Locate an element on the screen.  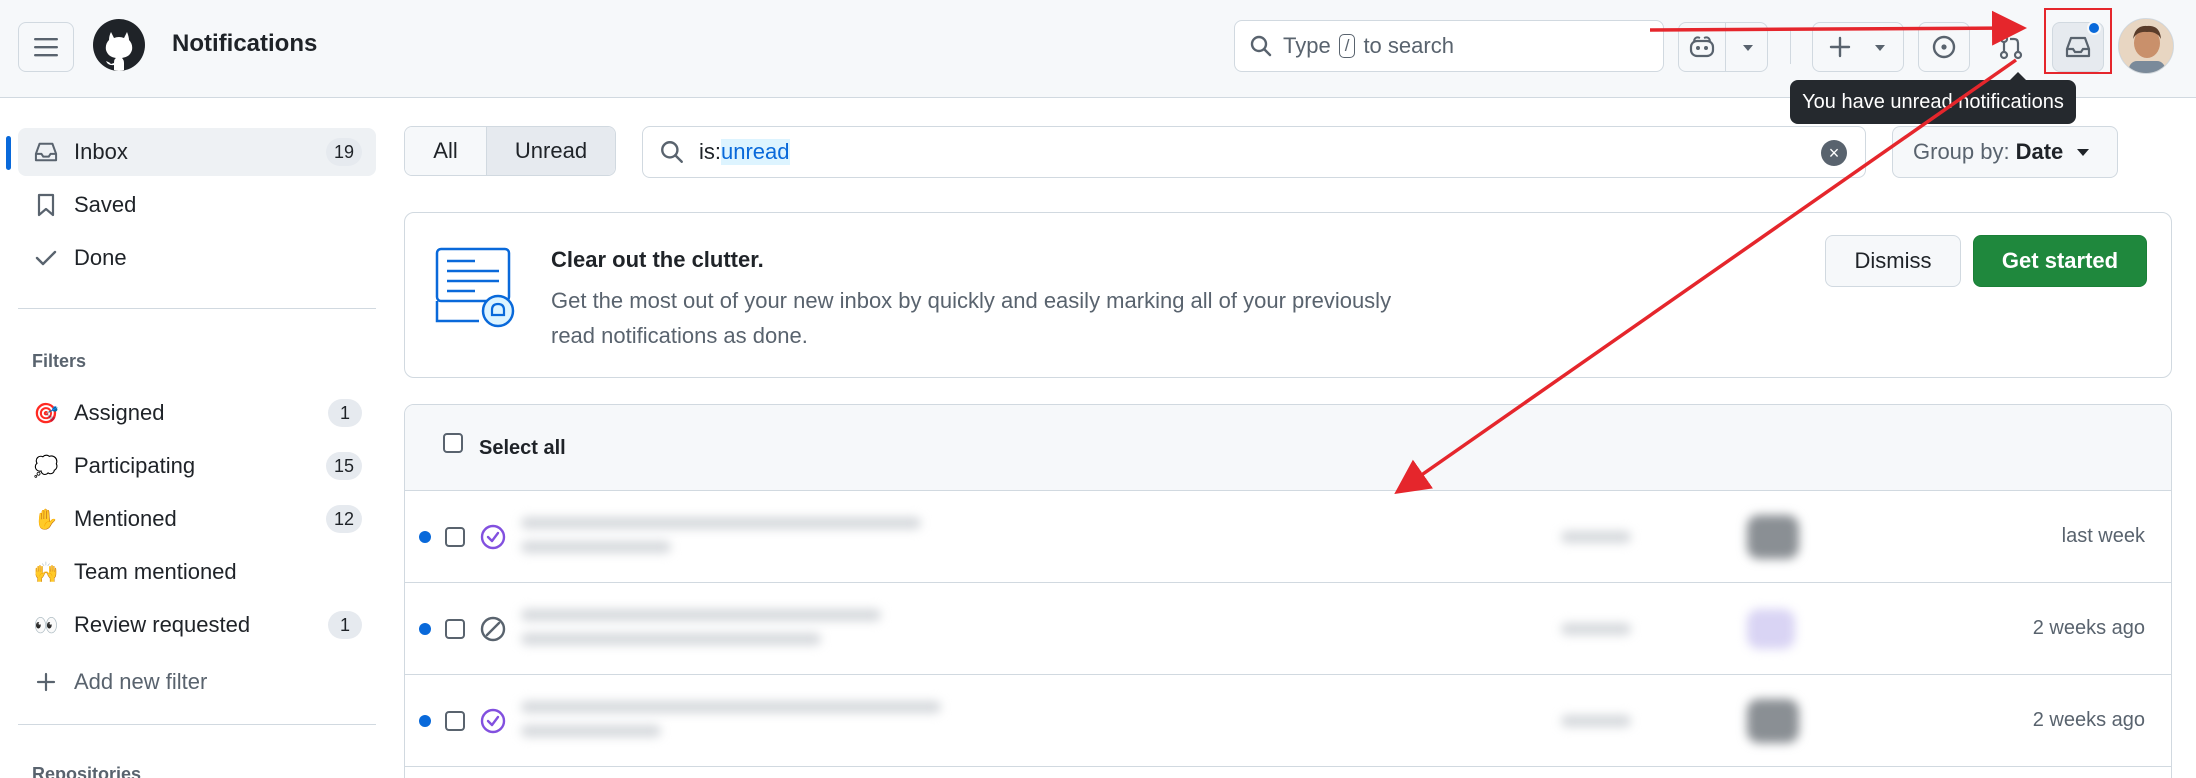
tab-all: All is located at coordinates (446, 151).